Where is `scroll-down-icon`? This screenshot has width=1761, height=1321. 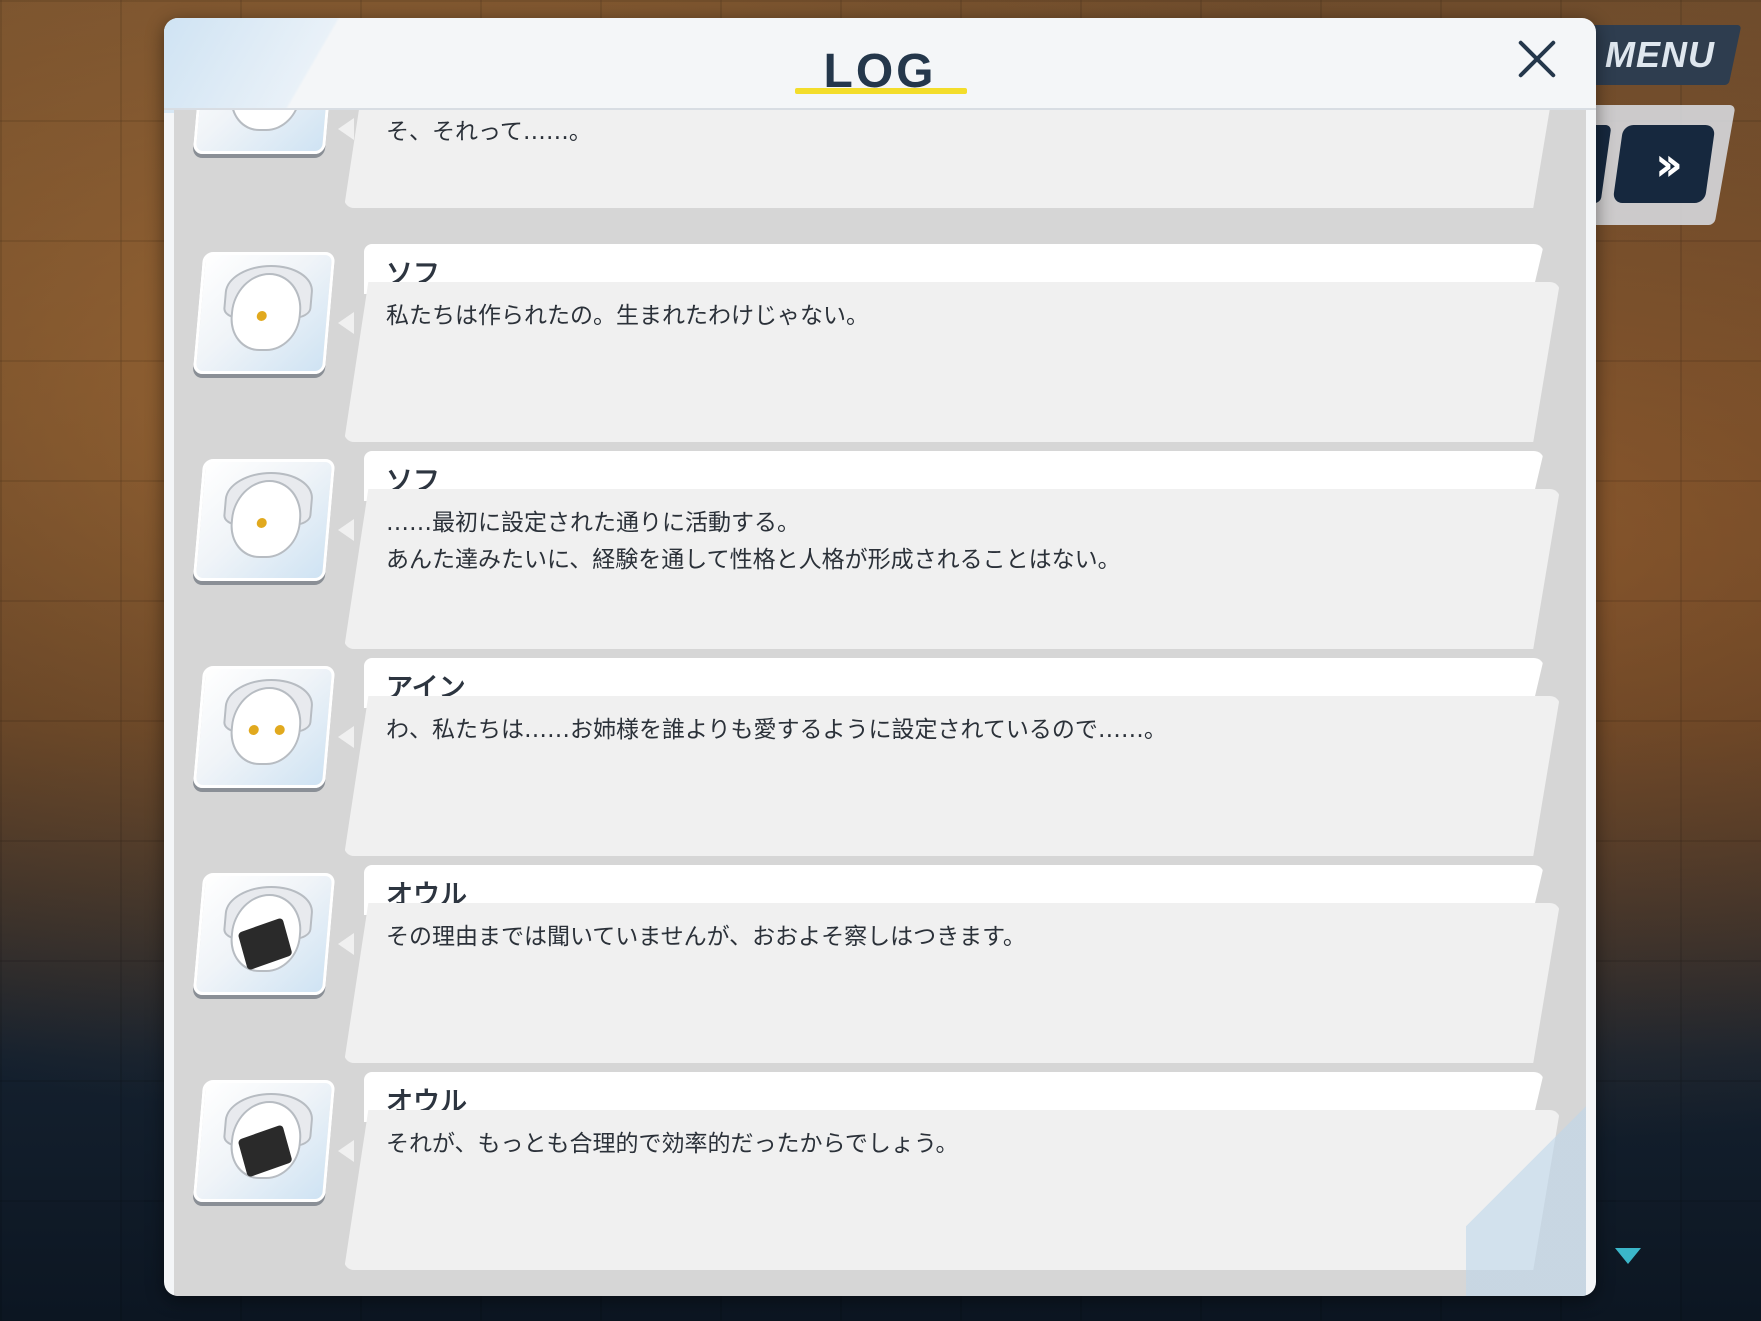 scroll-down-icon is located at coordinates (1628, 1256).